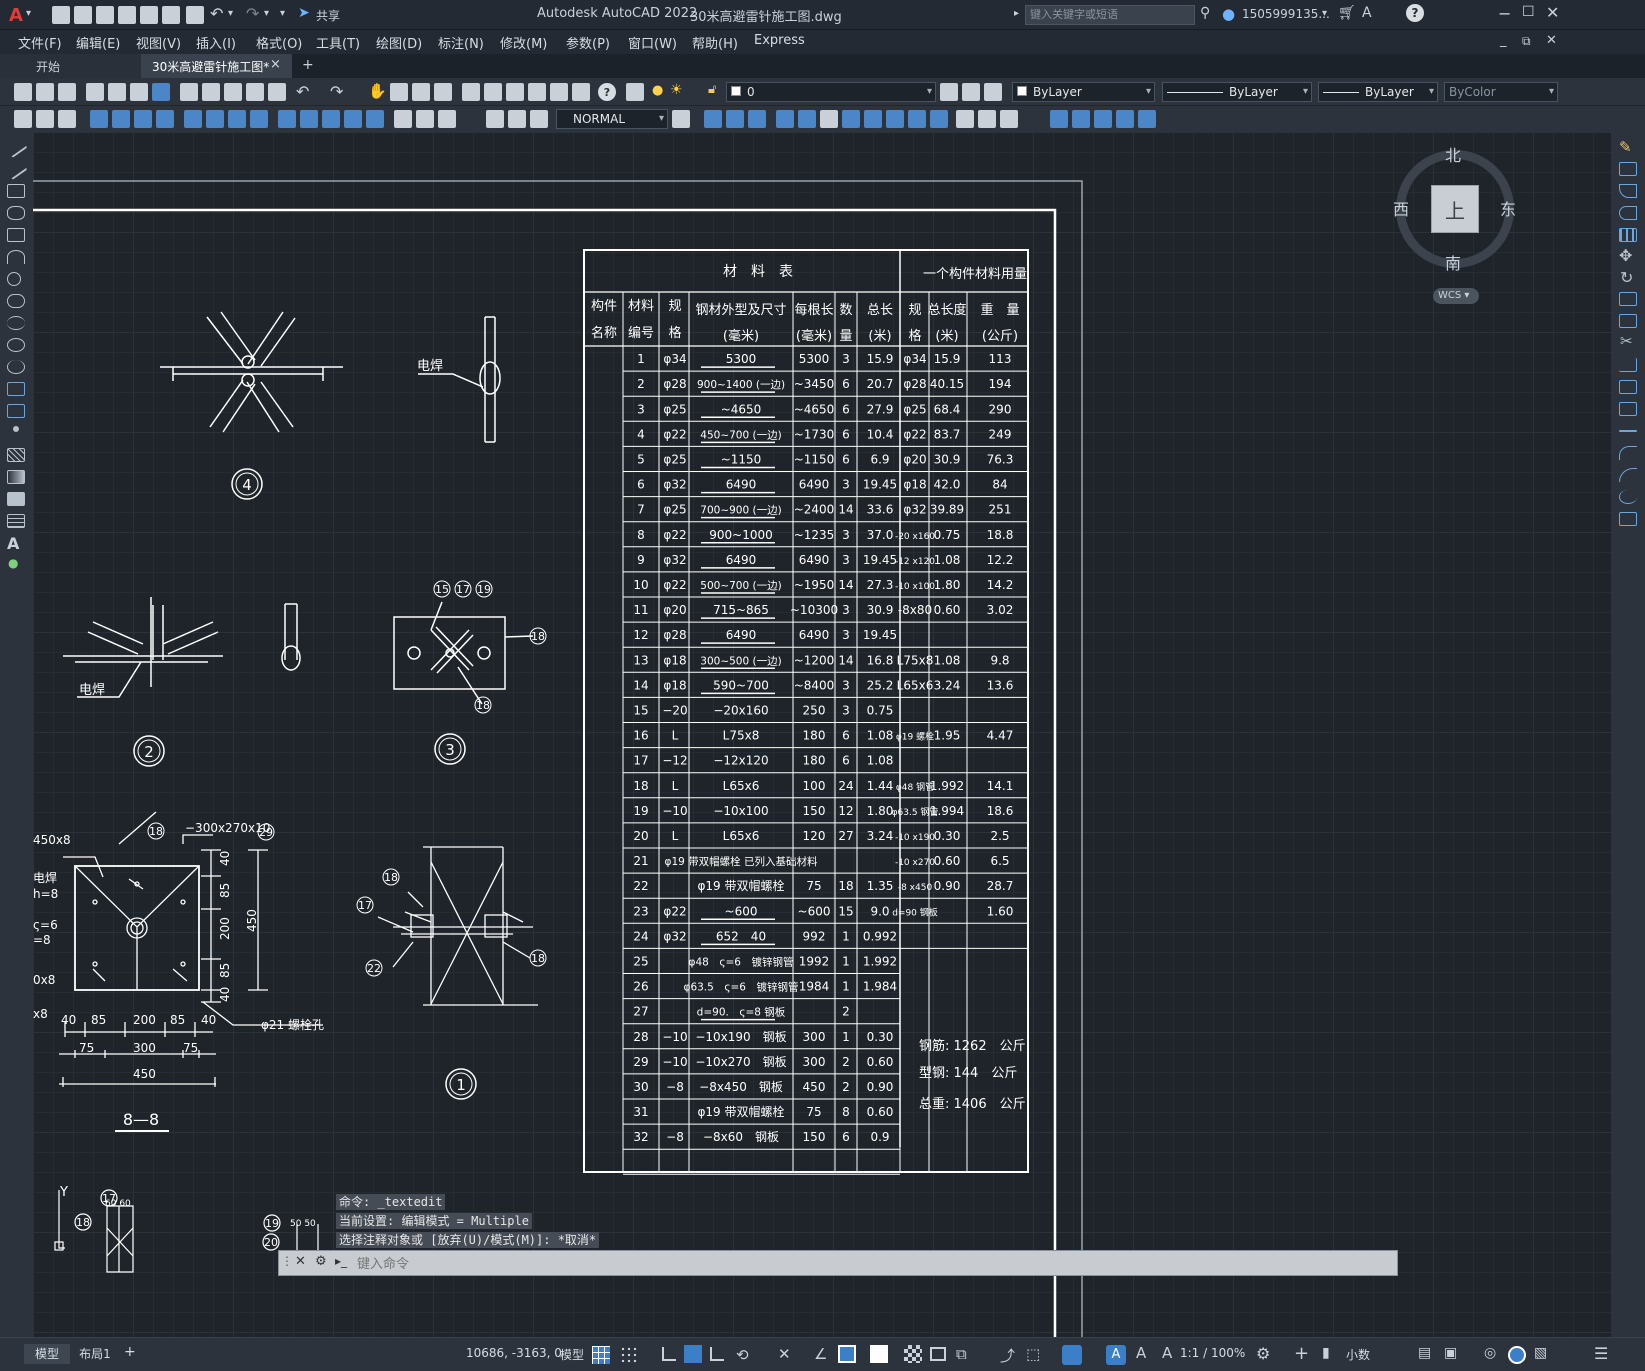  Describe the element at coordinates (1205, 13) in the screenshot. I see `search-icon: ⚲` at that location.